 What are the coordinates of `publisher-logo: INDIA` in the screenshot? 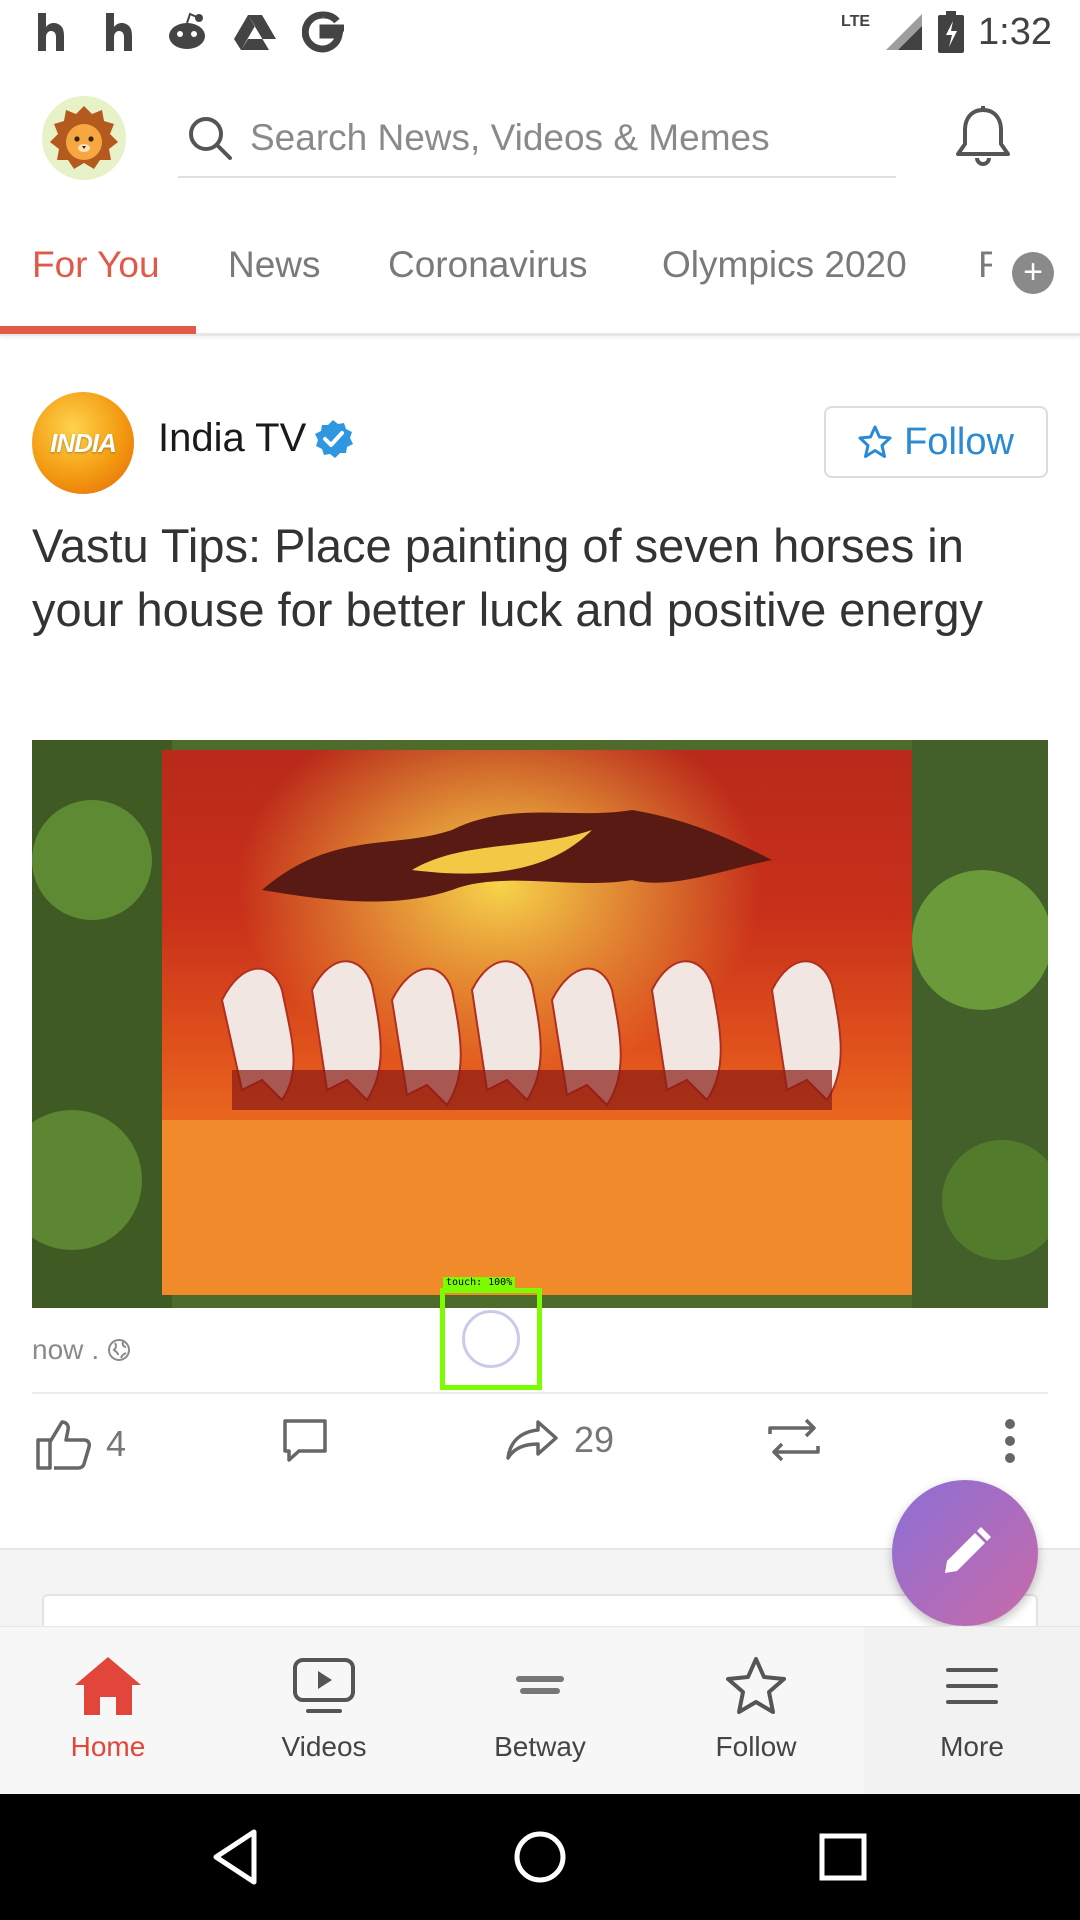 It's located at (83, 443).